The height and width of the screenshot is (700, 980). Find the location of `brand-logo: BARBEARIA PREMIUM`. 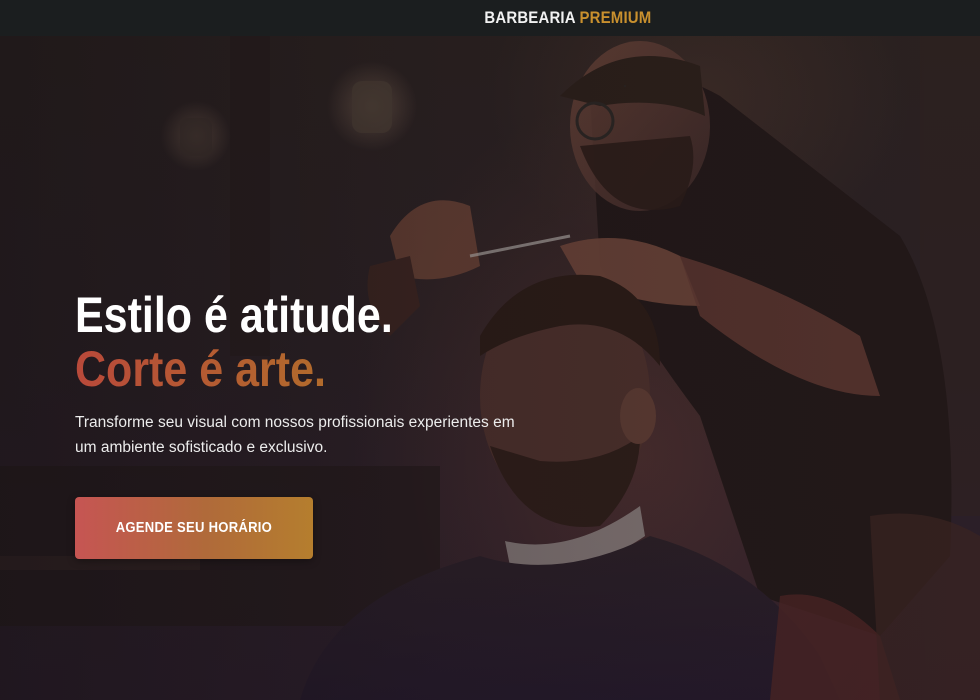

brand-logo: BARBEARIA PREMIUM is located at coordinates (567, 18).